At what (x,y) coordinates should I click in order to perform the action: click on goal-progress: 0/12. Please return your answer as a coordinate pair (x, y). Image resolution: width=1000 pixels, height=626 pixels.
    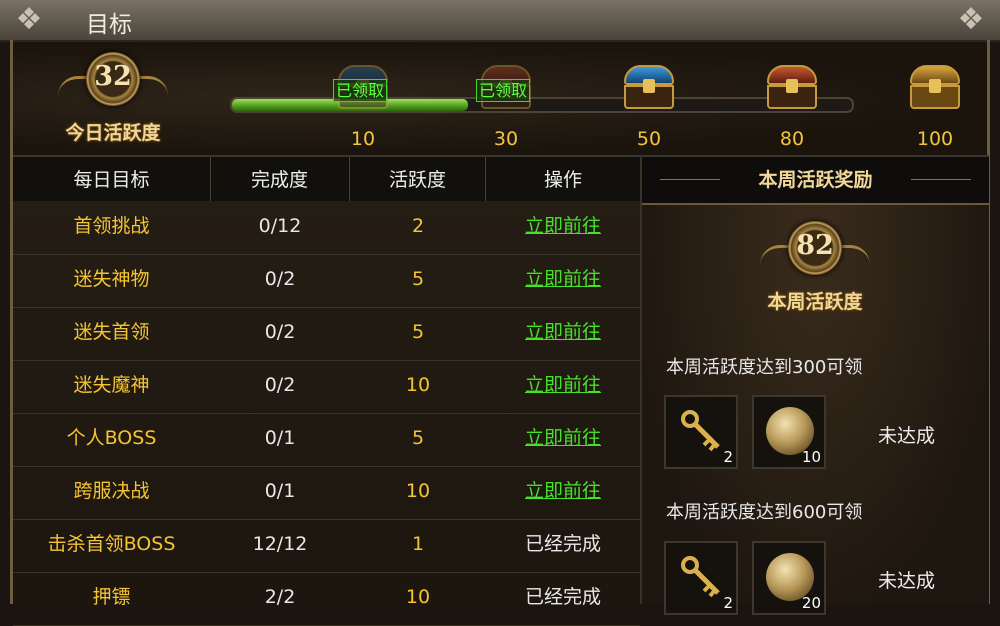
    Looking at the image, I should click on (280, 226).